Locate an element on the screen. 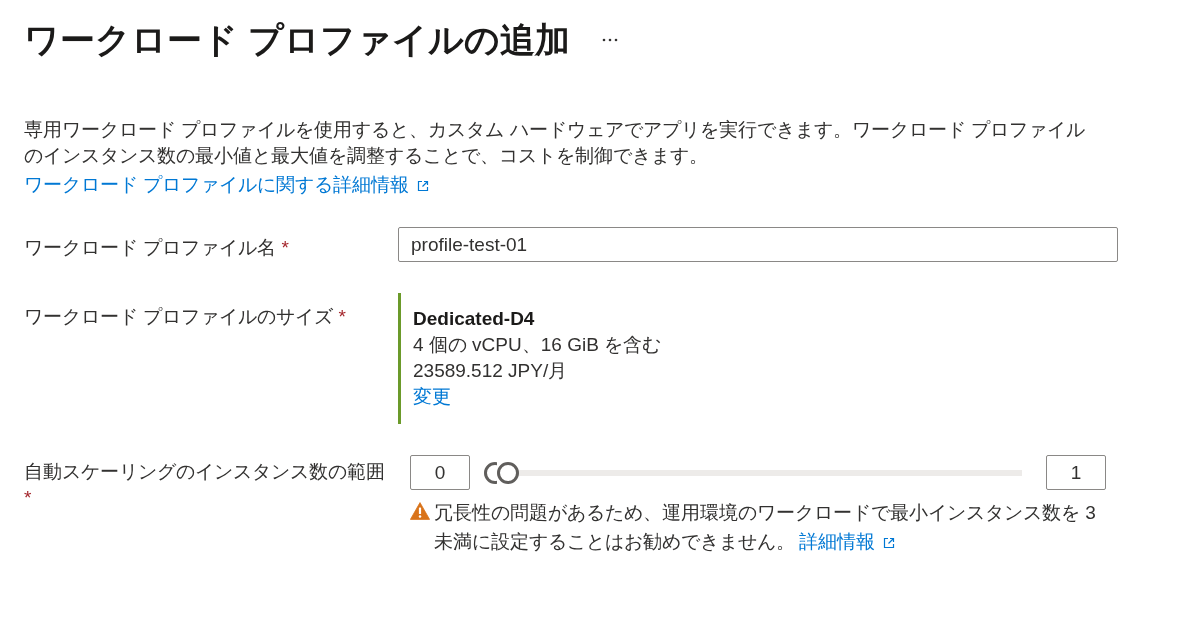 The height and width of the screenshot is (629, 1195). max-instances-input: 1 is located at coordinates (1076, 472).